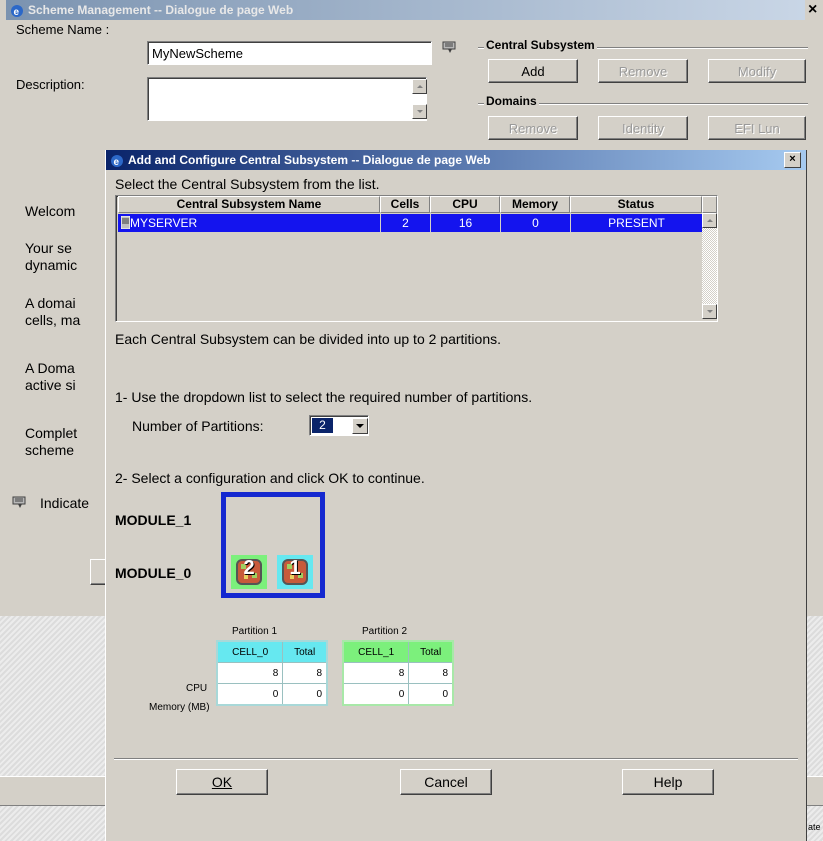  I want to click on help-label: Help, so click(668, 782).